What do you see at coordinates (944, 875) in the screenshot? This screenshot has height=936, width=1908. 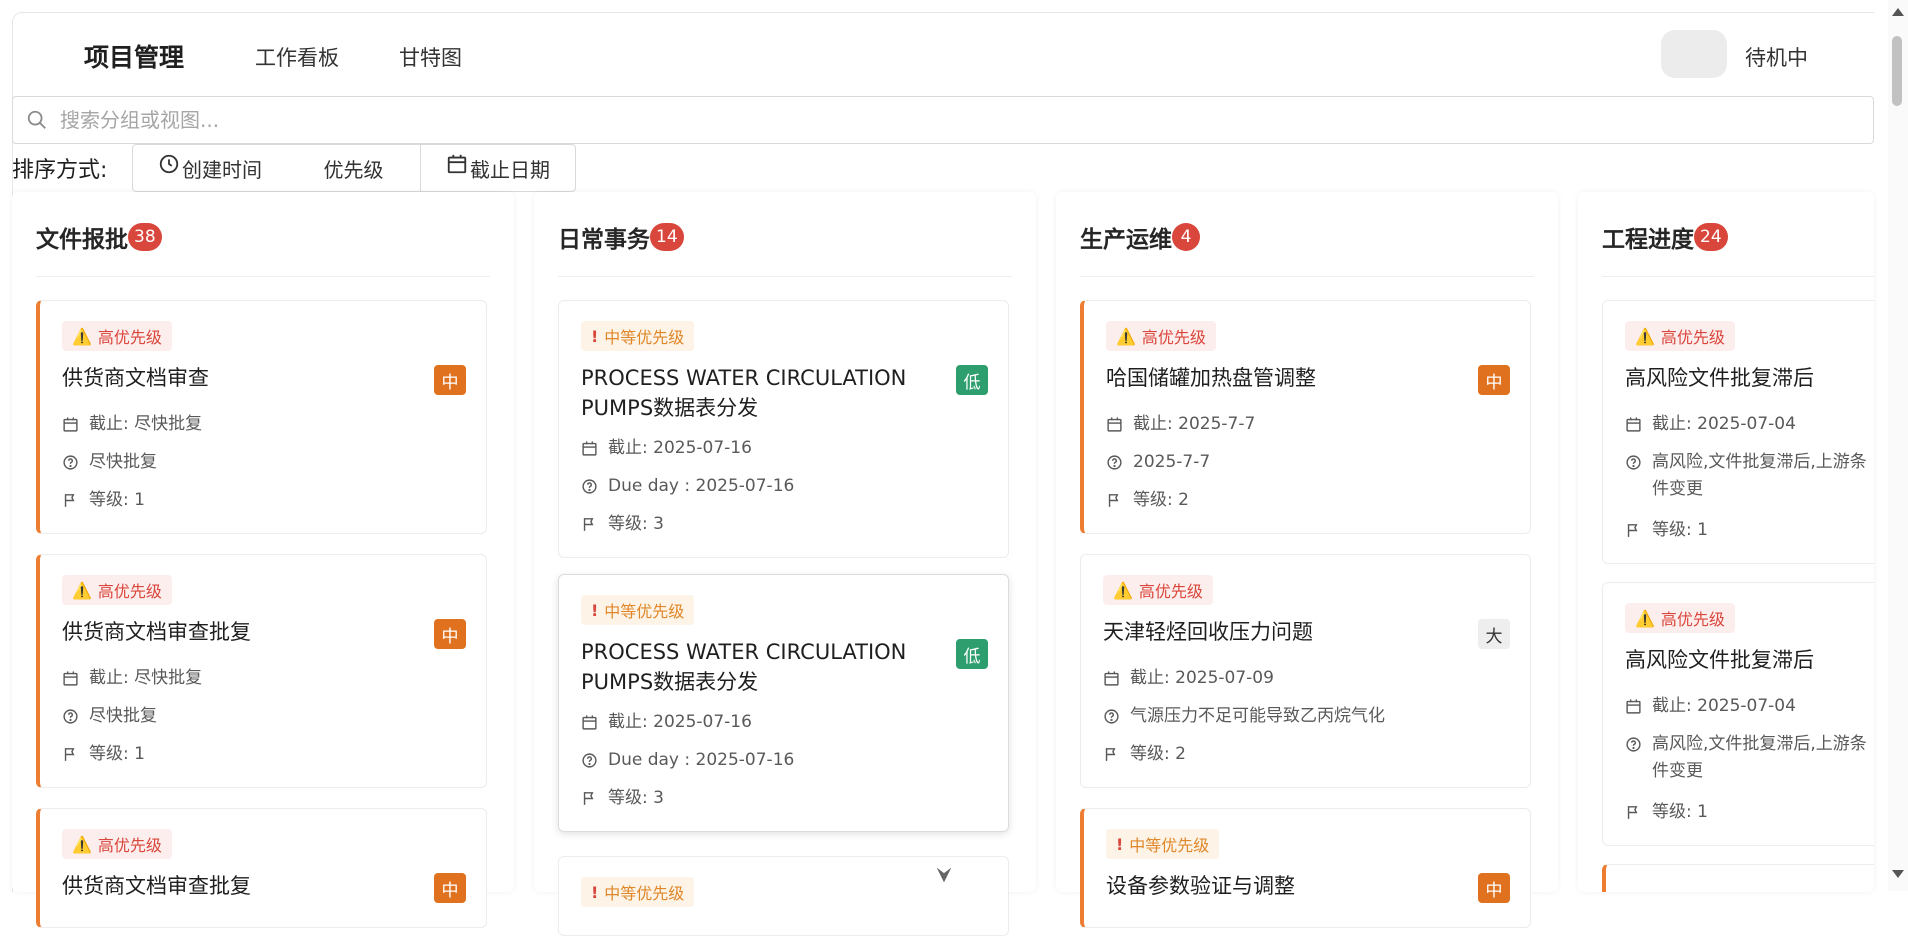 I see `chevron-down-icon` at bounding box center [944, 875].